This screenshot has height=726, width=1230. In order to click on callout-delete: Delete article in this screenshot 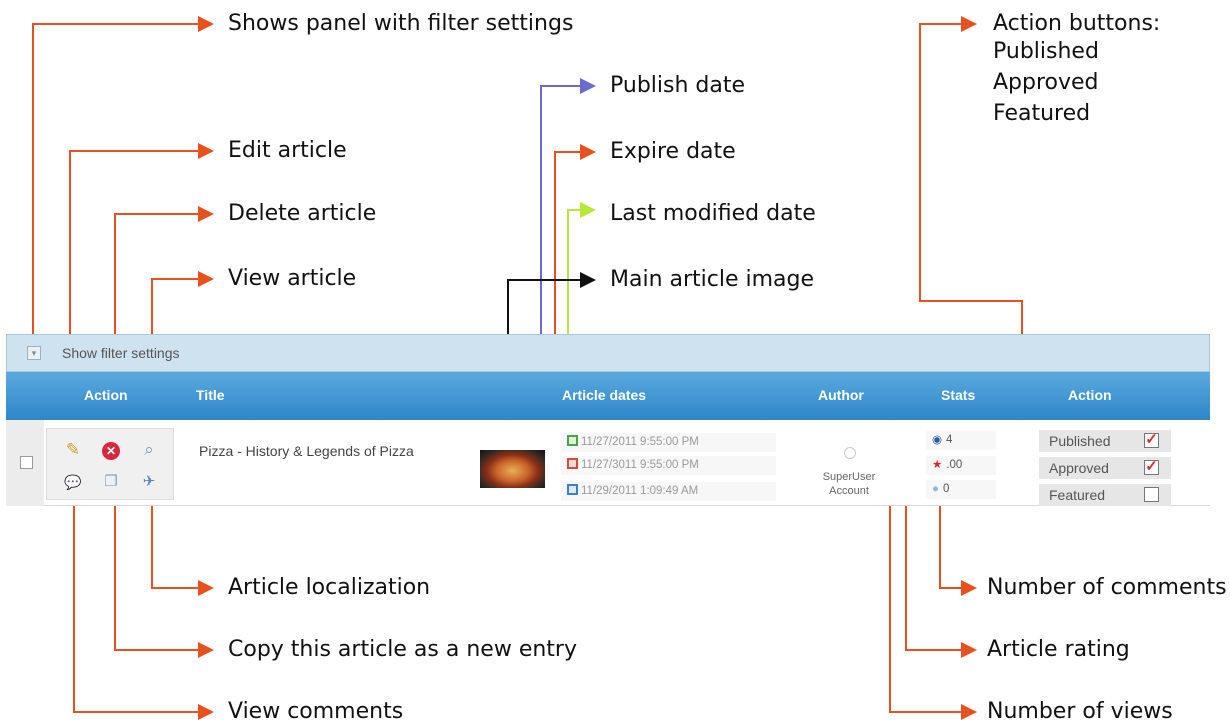, I will do `click(302, 213)`.